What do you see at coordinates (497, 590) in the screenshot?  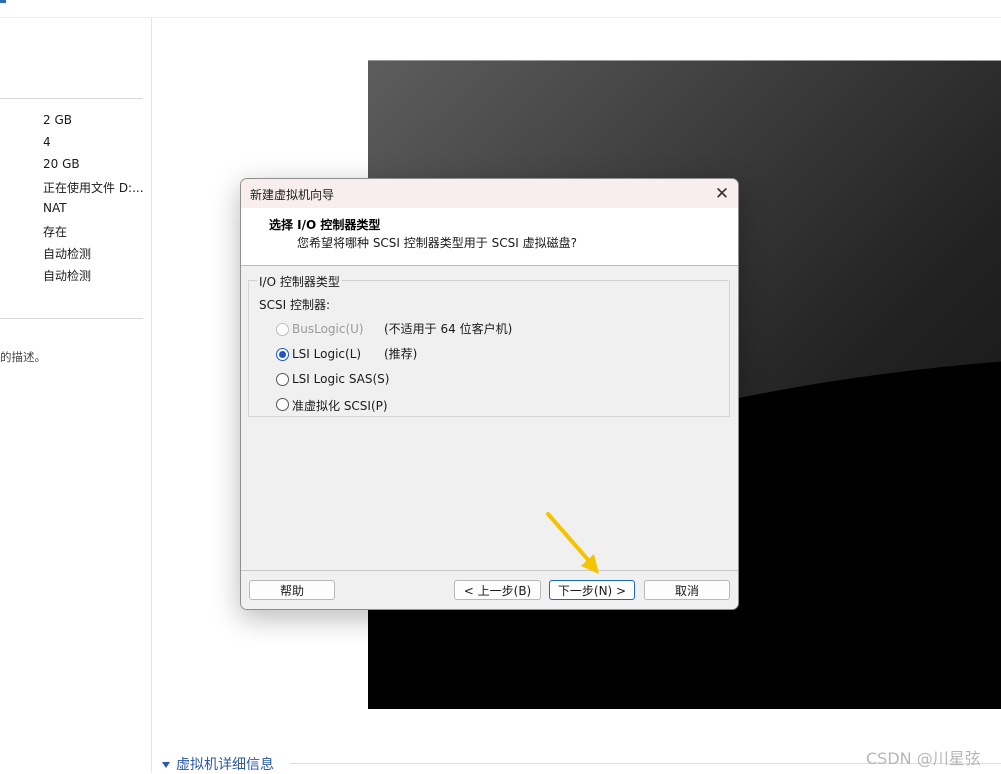 I see `back-button: < 上一步(B)` at bounding box center [497, 590].